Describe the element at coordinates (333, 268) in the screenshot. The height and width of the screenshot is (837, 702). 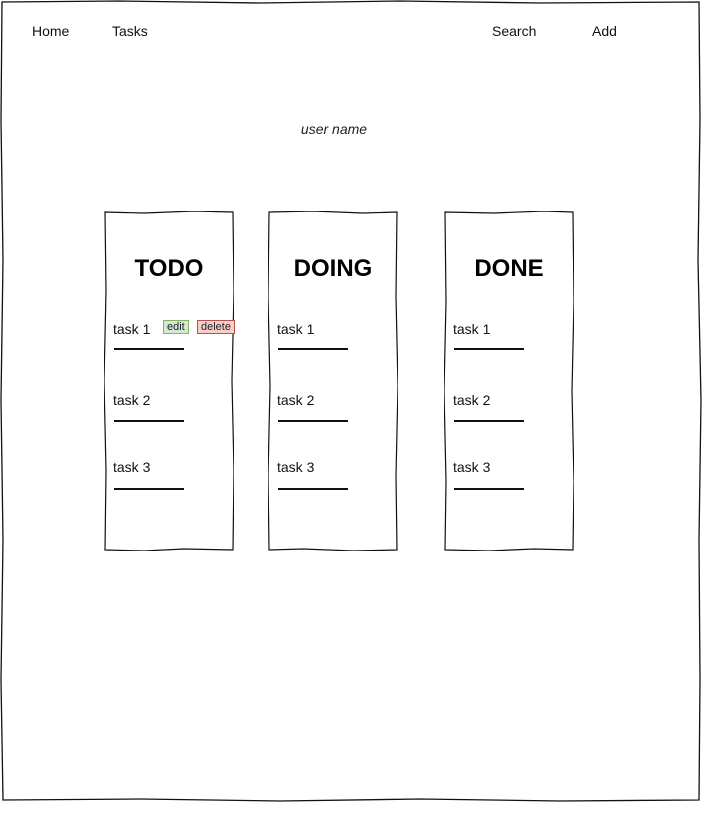
I see `column-title: DOING` at that location.